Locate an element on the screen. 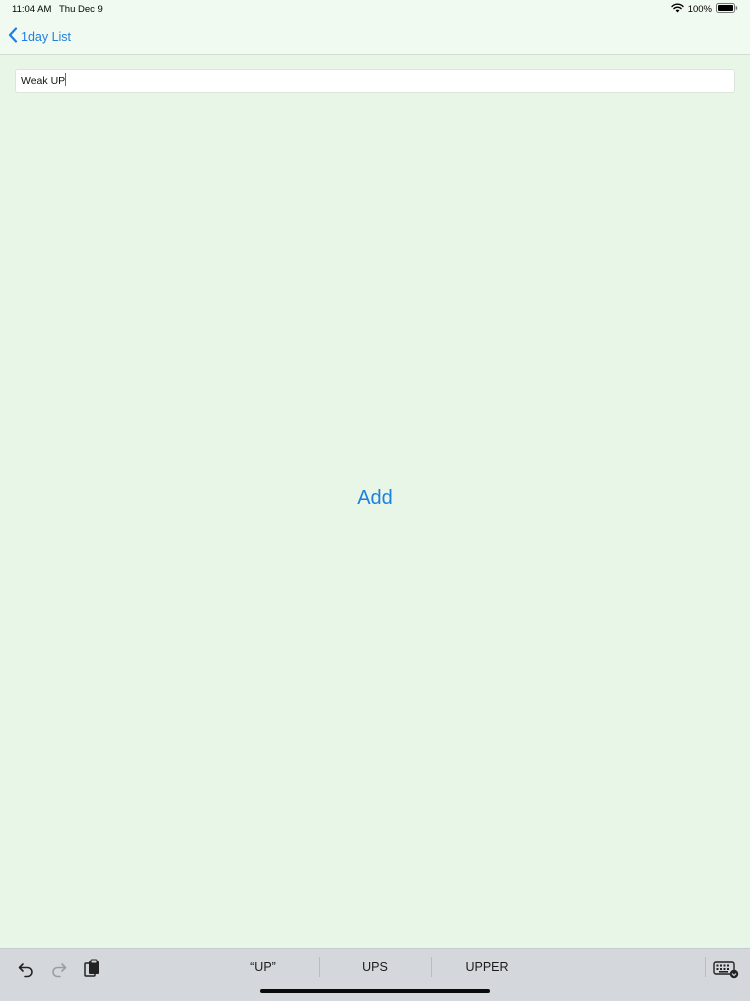  item-text-field: Weak UP is located at coordinates (375, 81).